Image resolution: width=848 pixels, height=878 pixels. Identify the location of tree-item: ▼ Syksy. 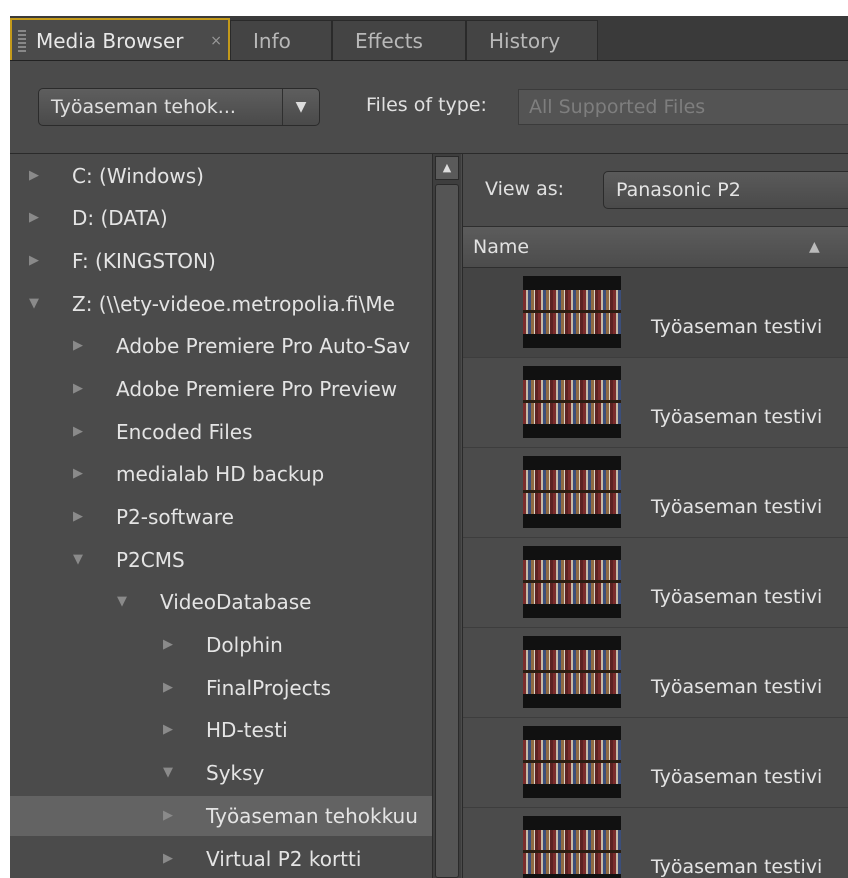
(221, 773).